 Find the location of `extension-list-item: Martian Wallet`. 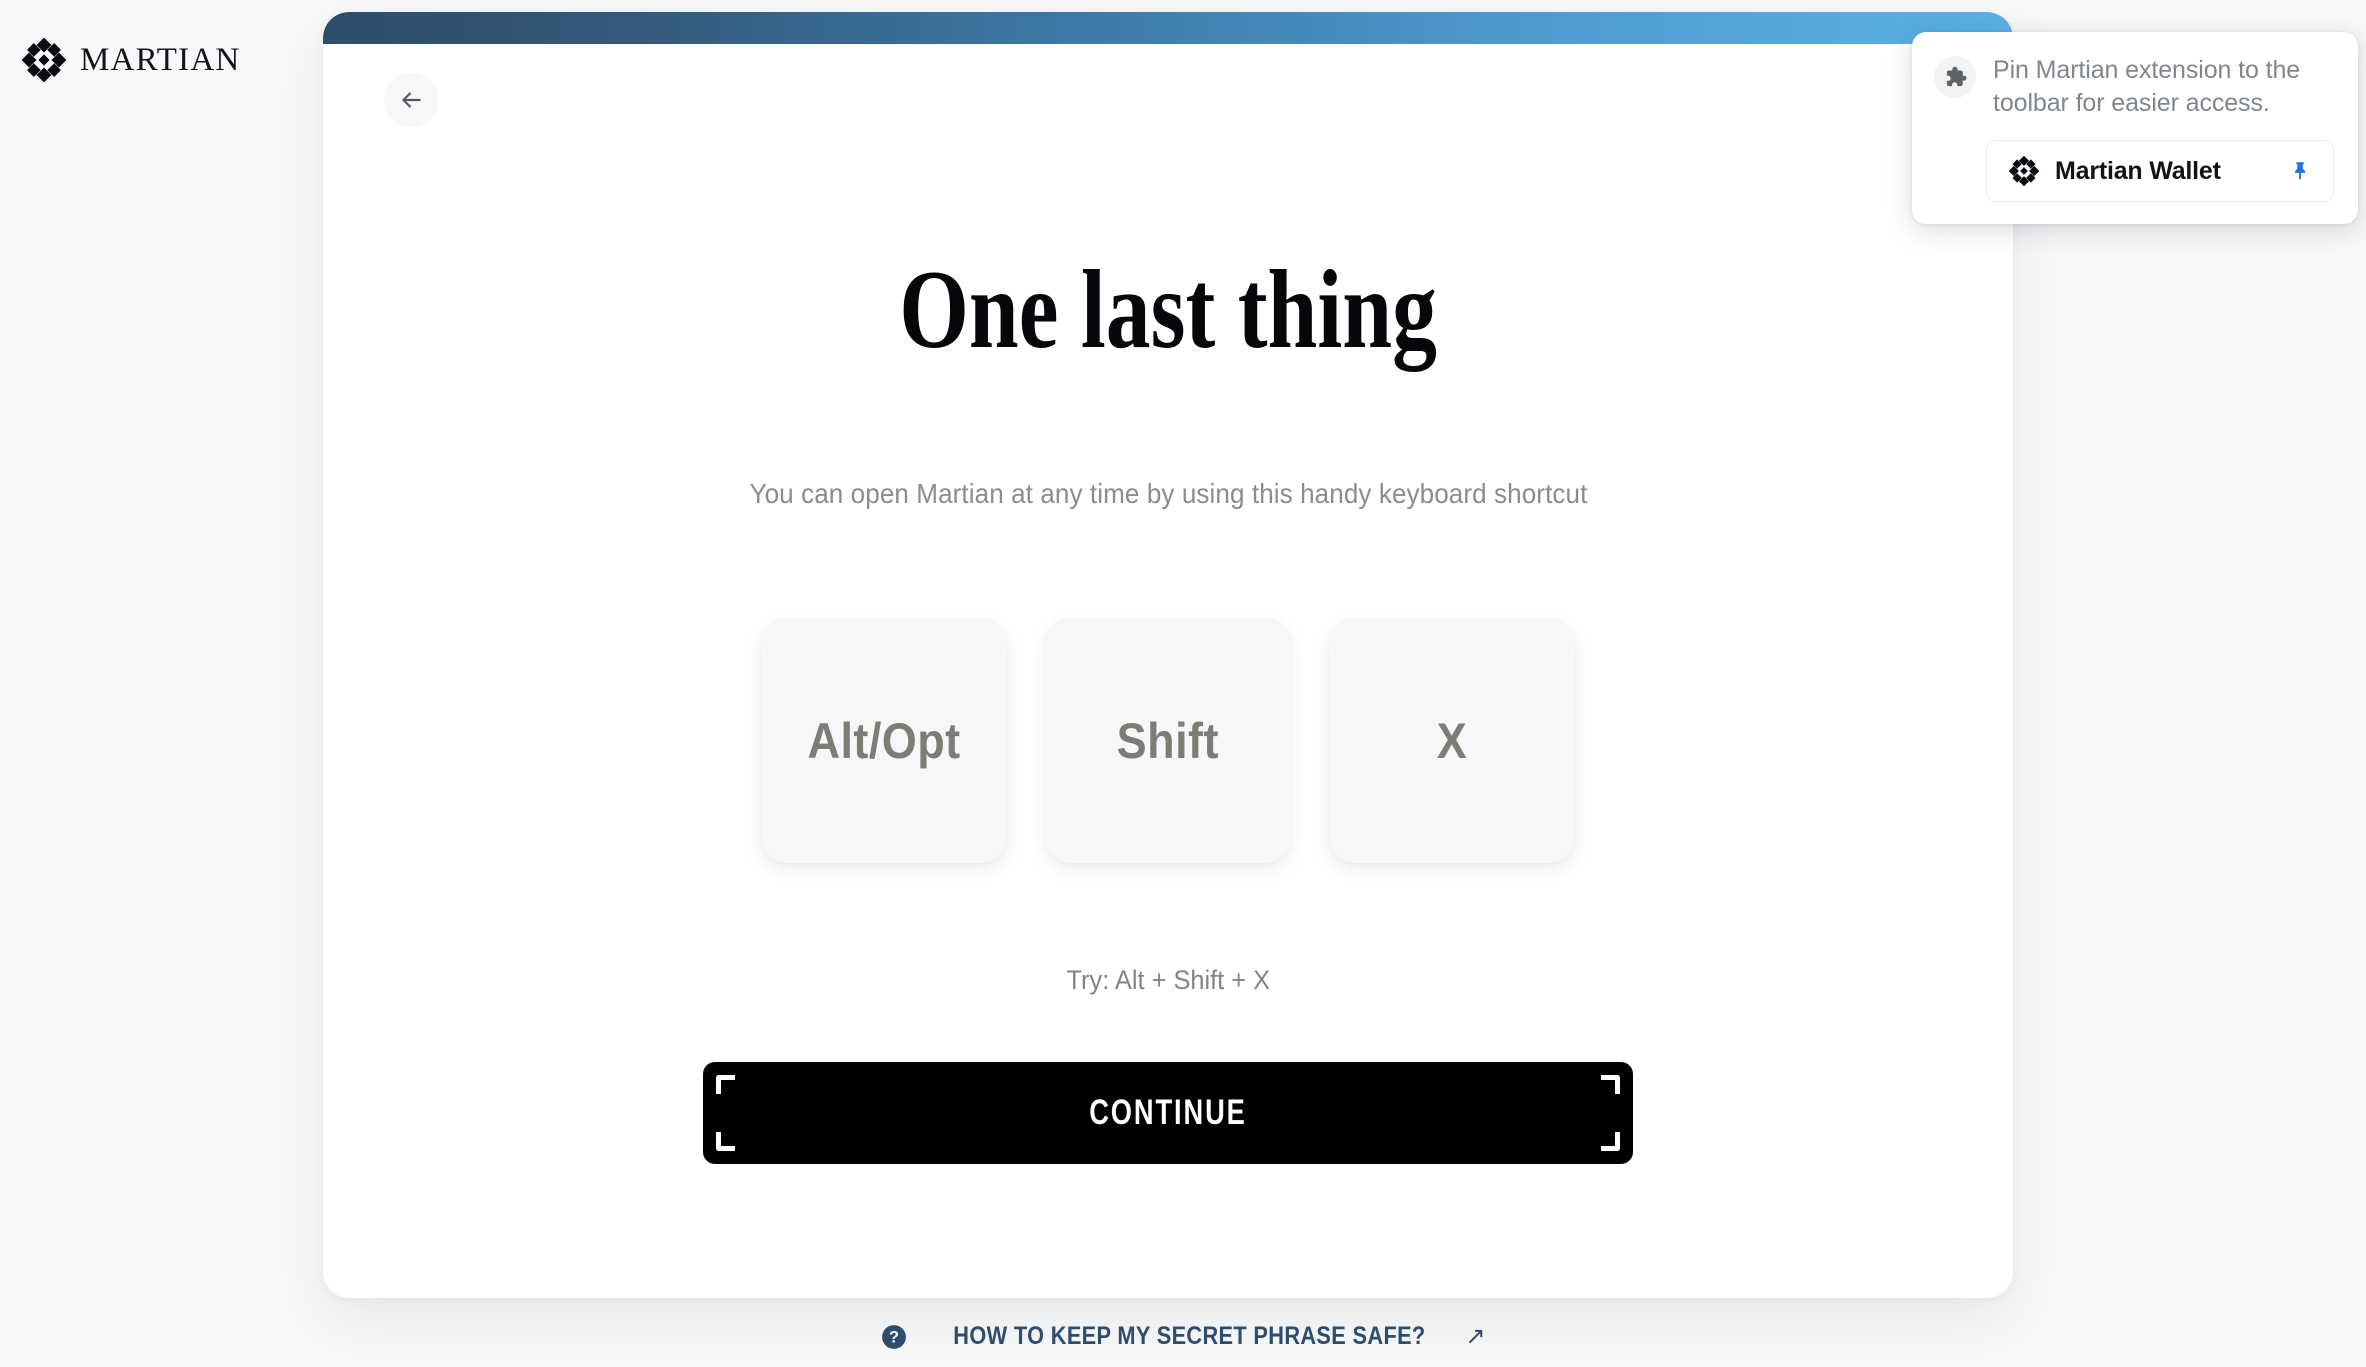

extension-list-item: Martian Wallet is located at coordinates (2160, 171).